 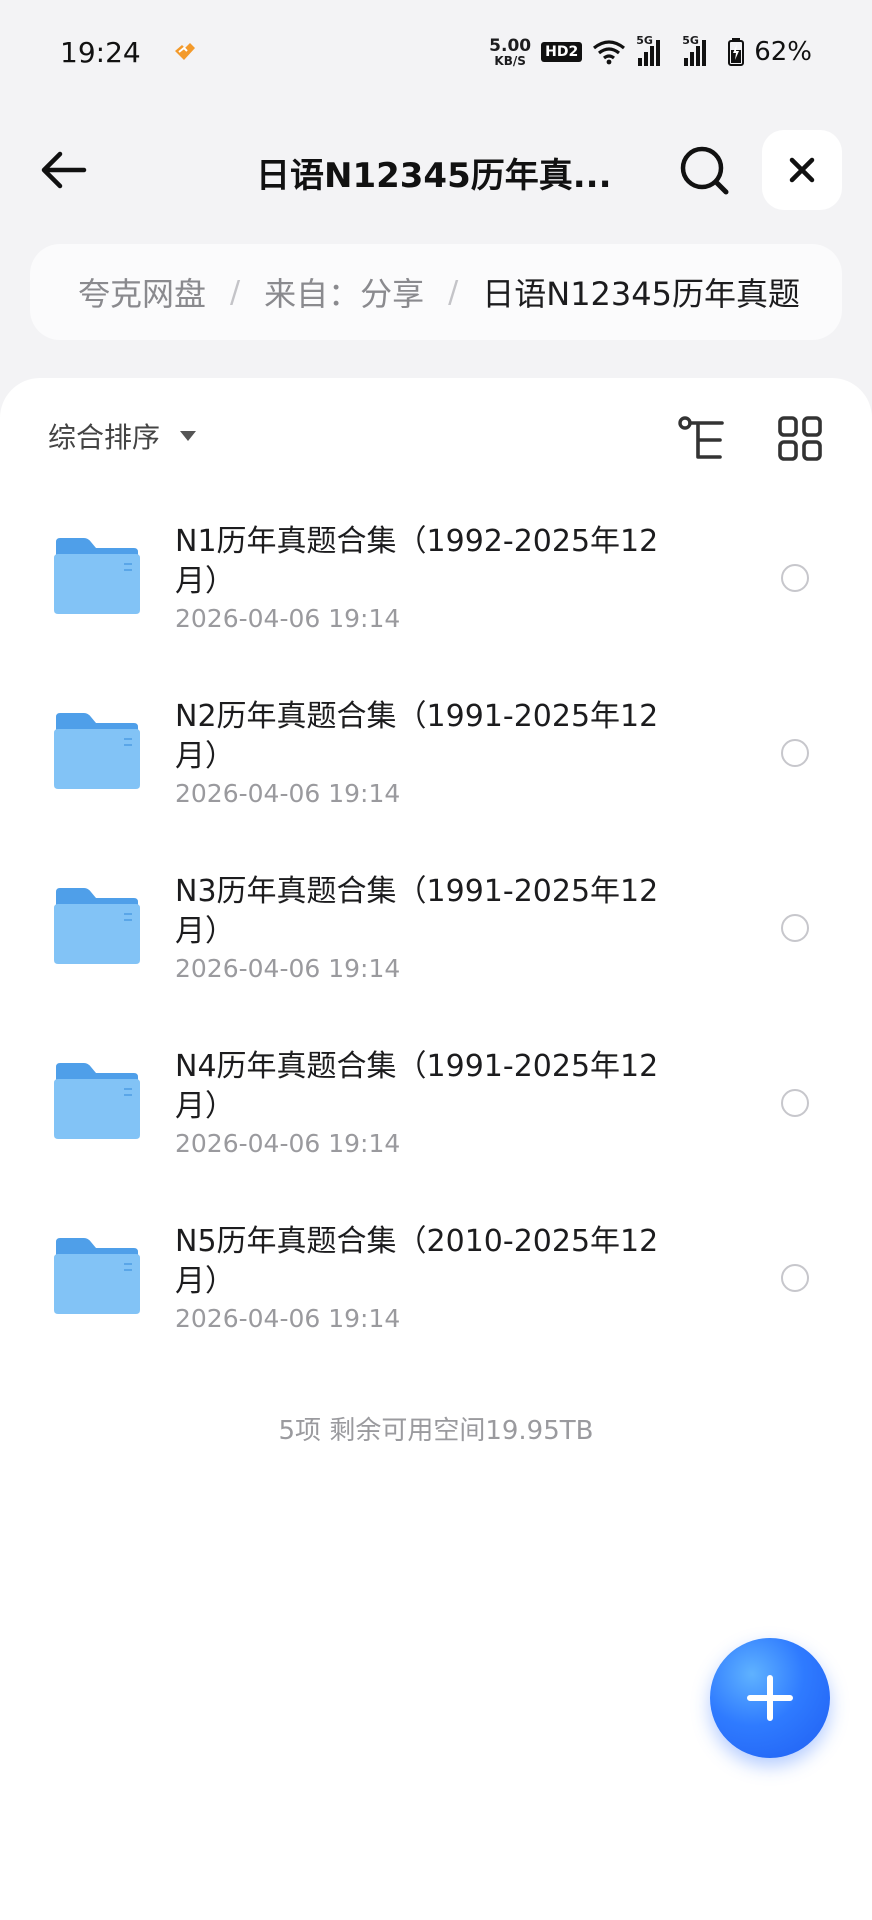 What do you see at coordinates (184, 51) in the screenshot?
I see `app-notification-icon` at bounding box center [184, 51].